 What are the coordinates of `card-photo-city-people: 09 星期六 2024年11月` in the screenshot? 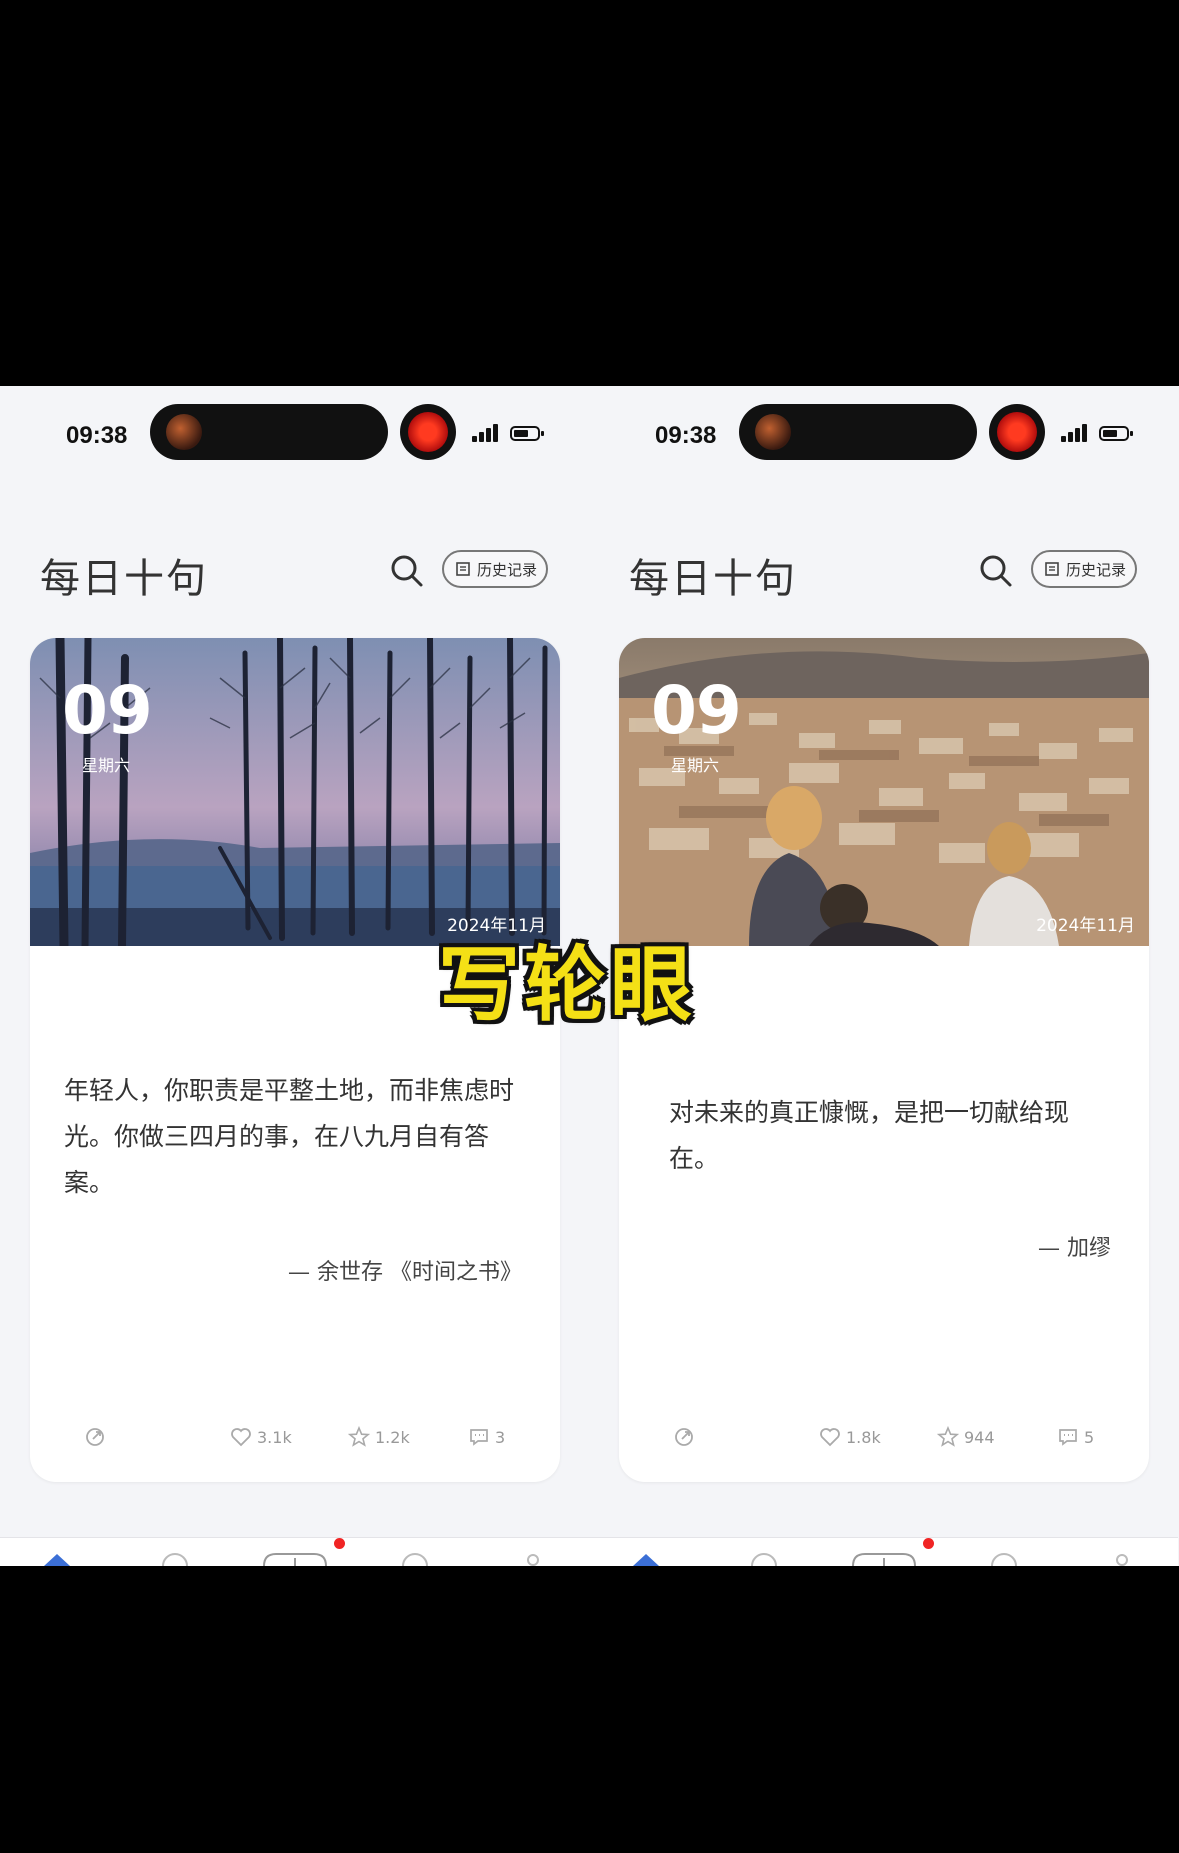 It's located at (884, 792).